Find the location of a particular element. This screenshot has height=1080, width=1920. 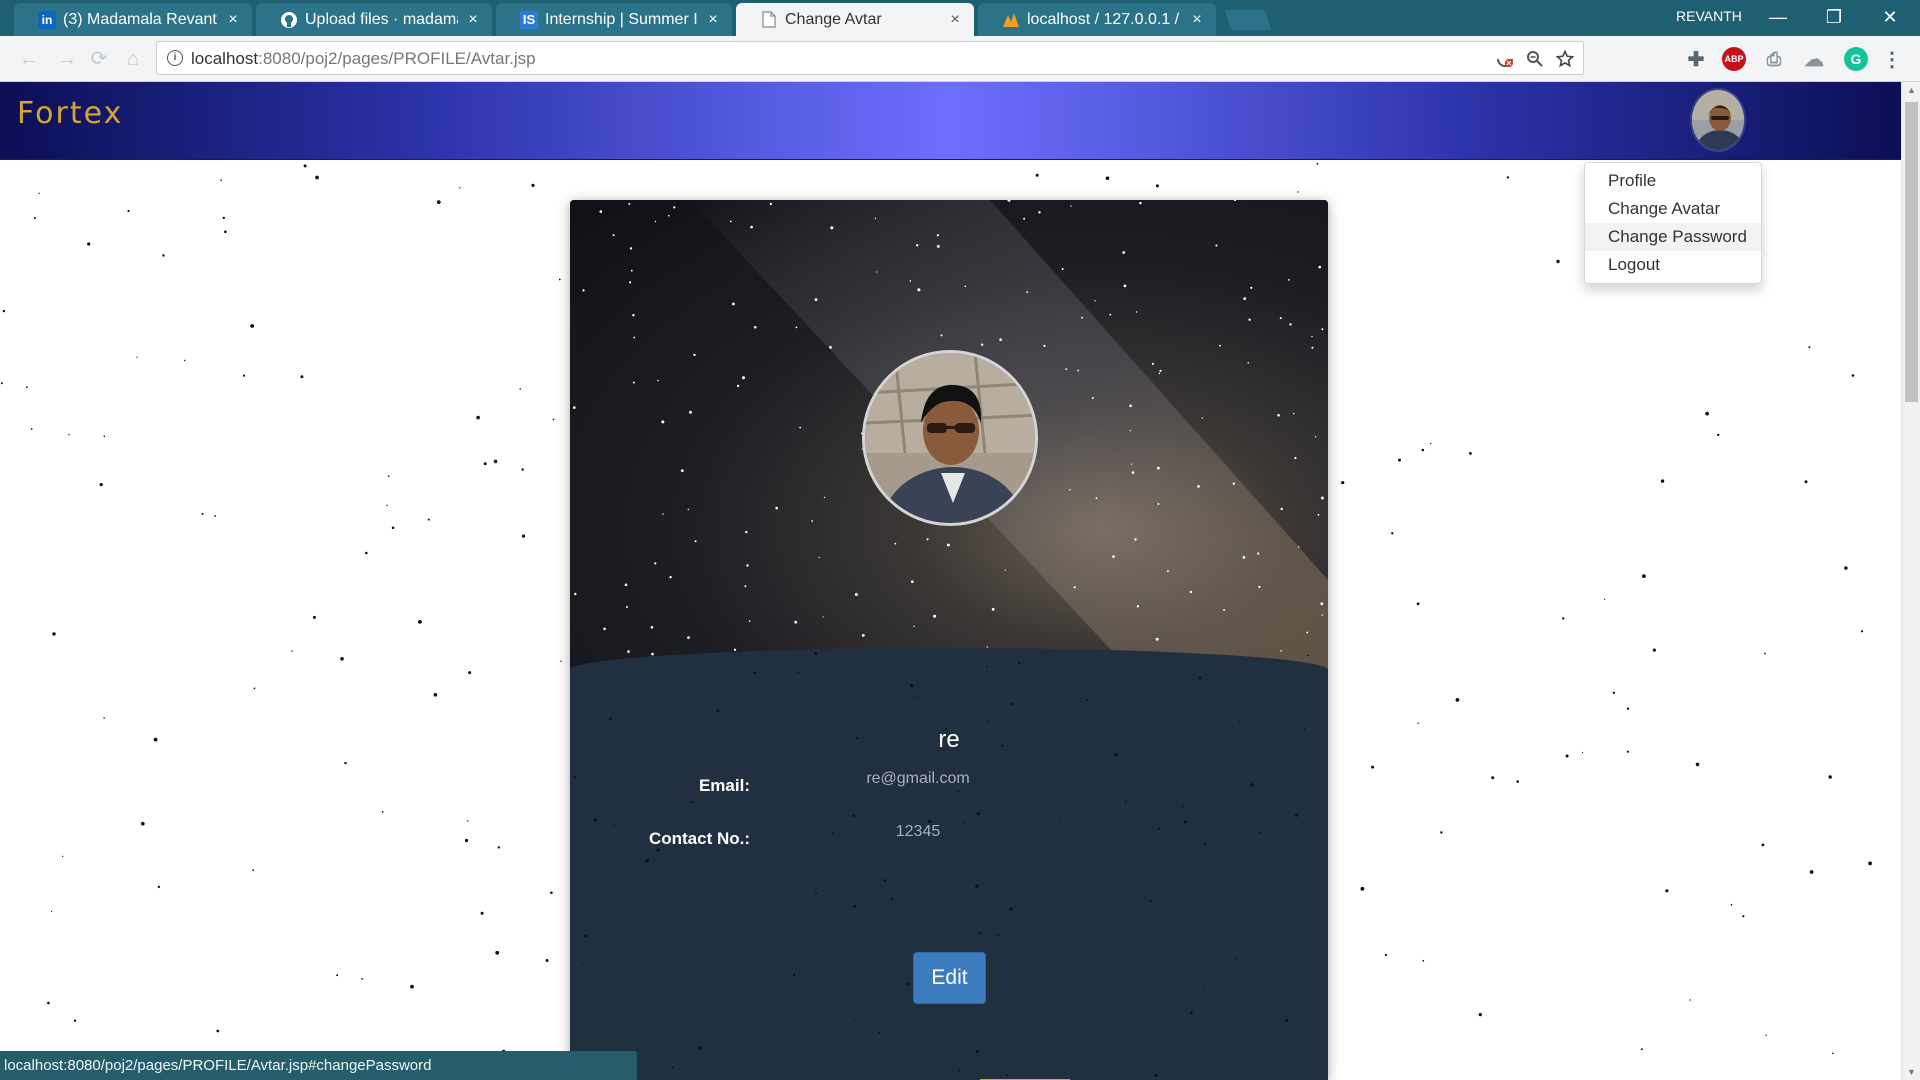

adblock-plus-icon: ABP is located at coordinates (1734, 59).